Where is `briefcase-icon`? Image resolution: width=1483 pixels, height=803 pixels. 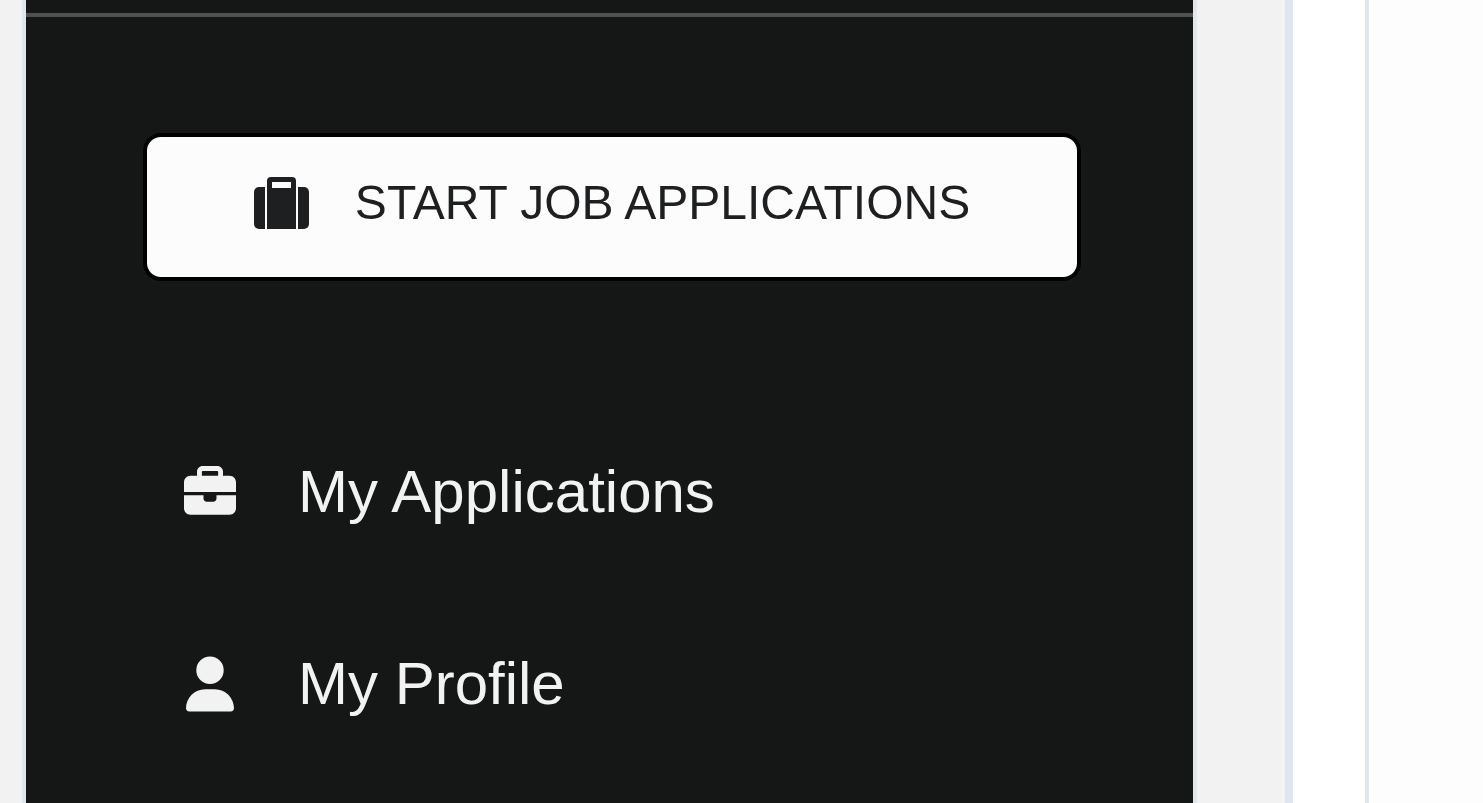
briefcase-icon is located at coordinates (210, 492).